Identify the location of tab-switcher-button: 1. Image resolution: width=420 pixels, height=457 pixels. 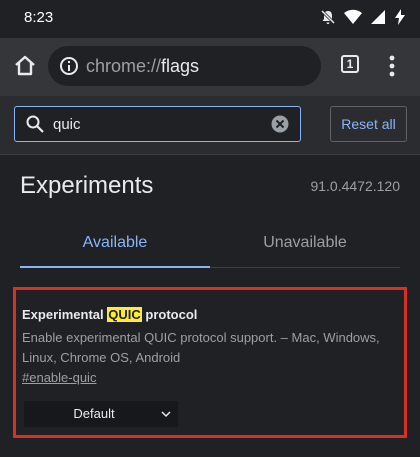
(350, 64).